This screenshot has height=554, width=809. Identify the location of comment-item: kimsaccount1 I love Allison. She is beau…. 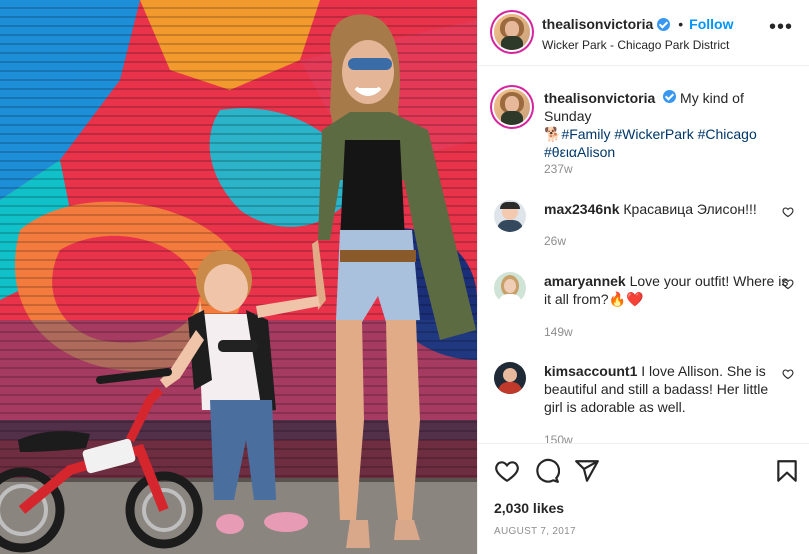
(644, 402).